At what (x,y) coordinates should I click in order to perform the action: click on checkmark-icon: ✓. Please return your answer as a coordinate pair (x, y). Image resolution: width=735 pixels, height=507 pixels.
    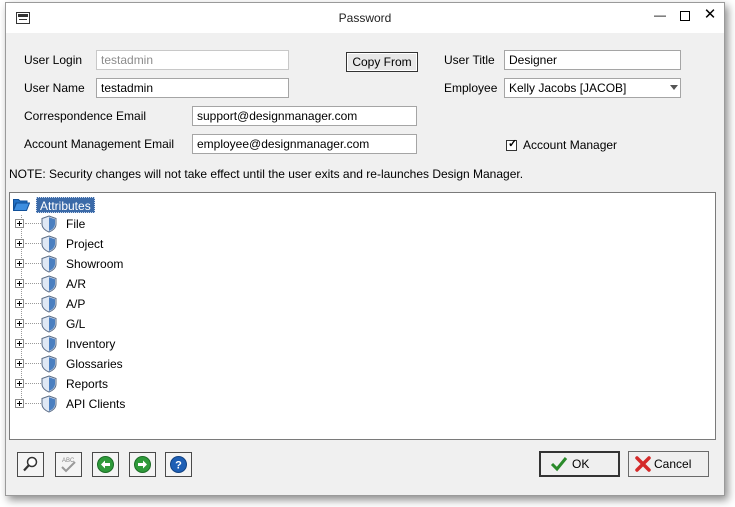
    Looking at the image, I should click on (513, 144).